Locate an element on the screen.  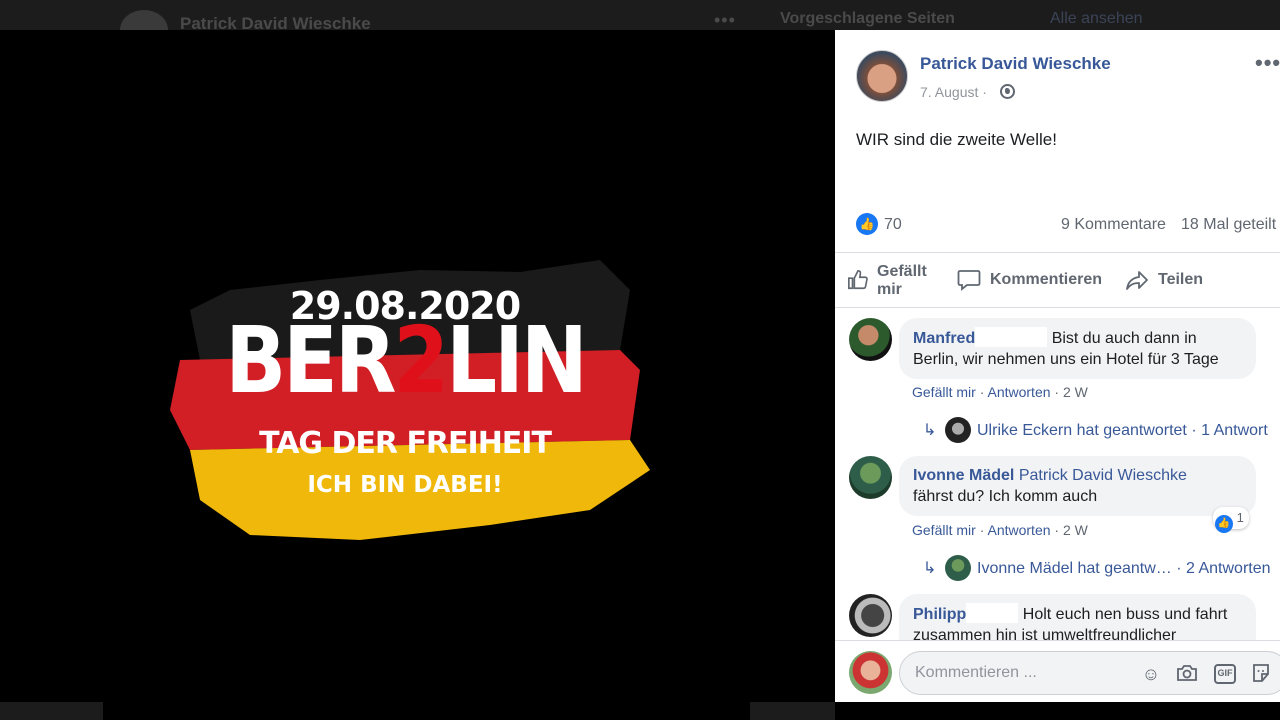
post-text: WIR sind die zweite Welle! is located at coordinates (956, 139).